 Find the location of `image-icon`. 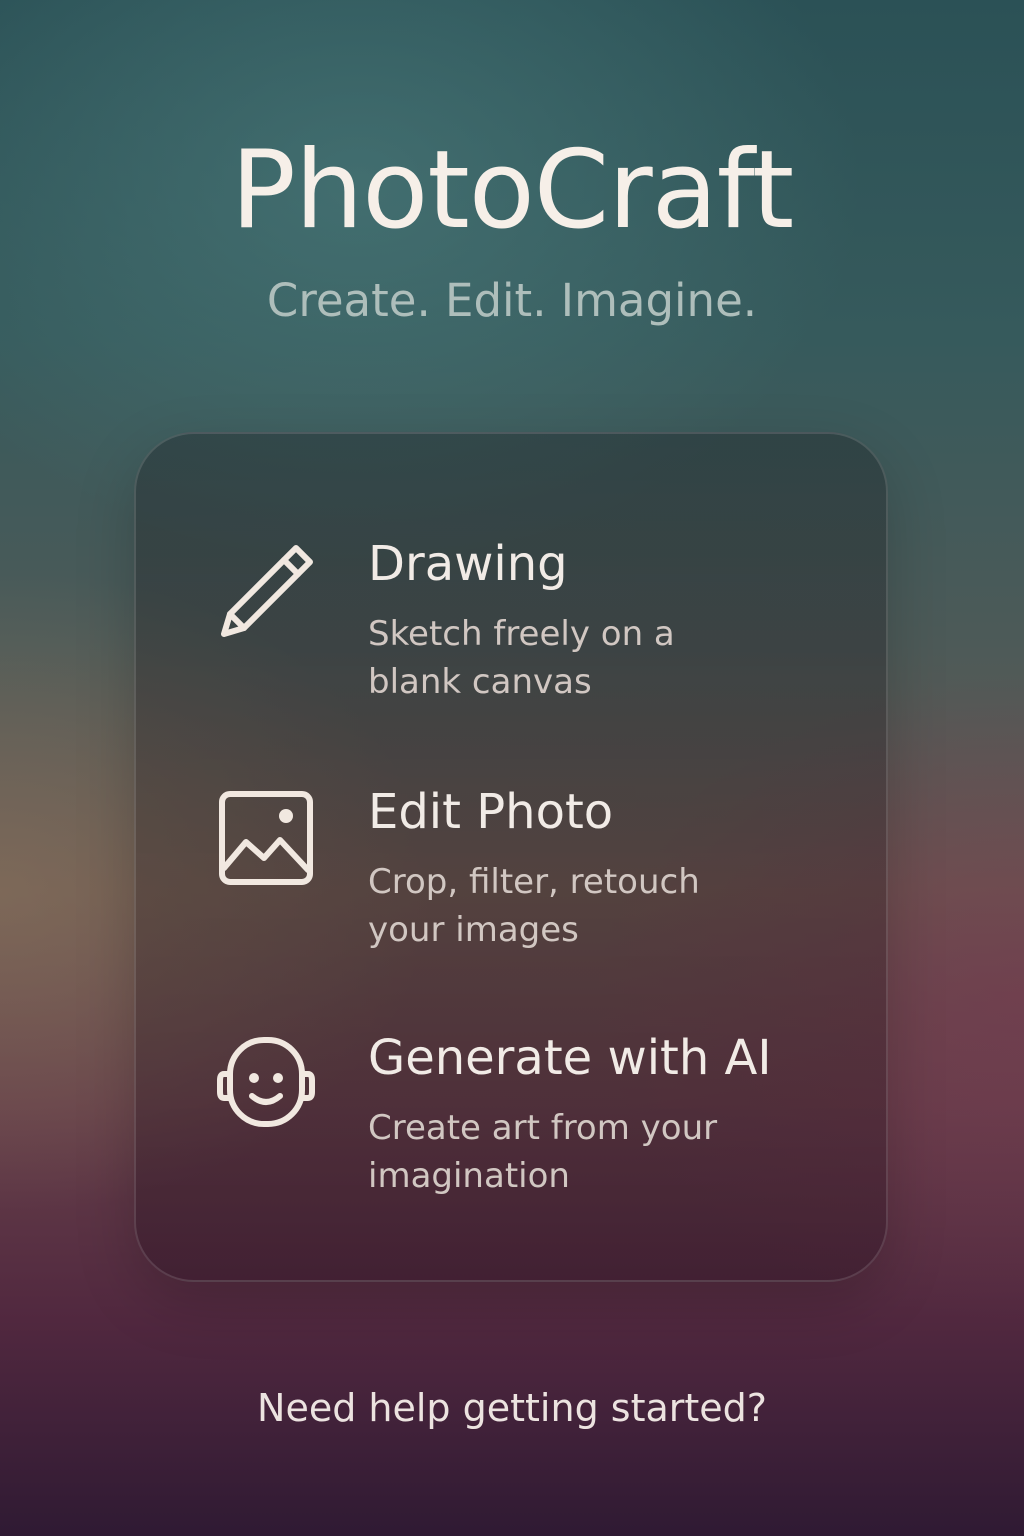

image-icon is located at coordinates (266, 838).